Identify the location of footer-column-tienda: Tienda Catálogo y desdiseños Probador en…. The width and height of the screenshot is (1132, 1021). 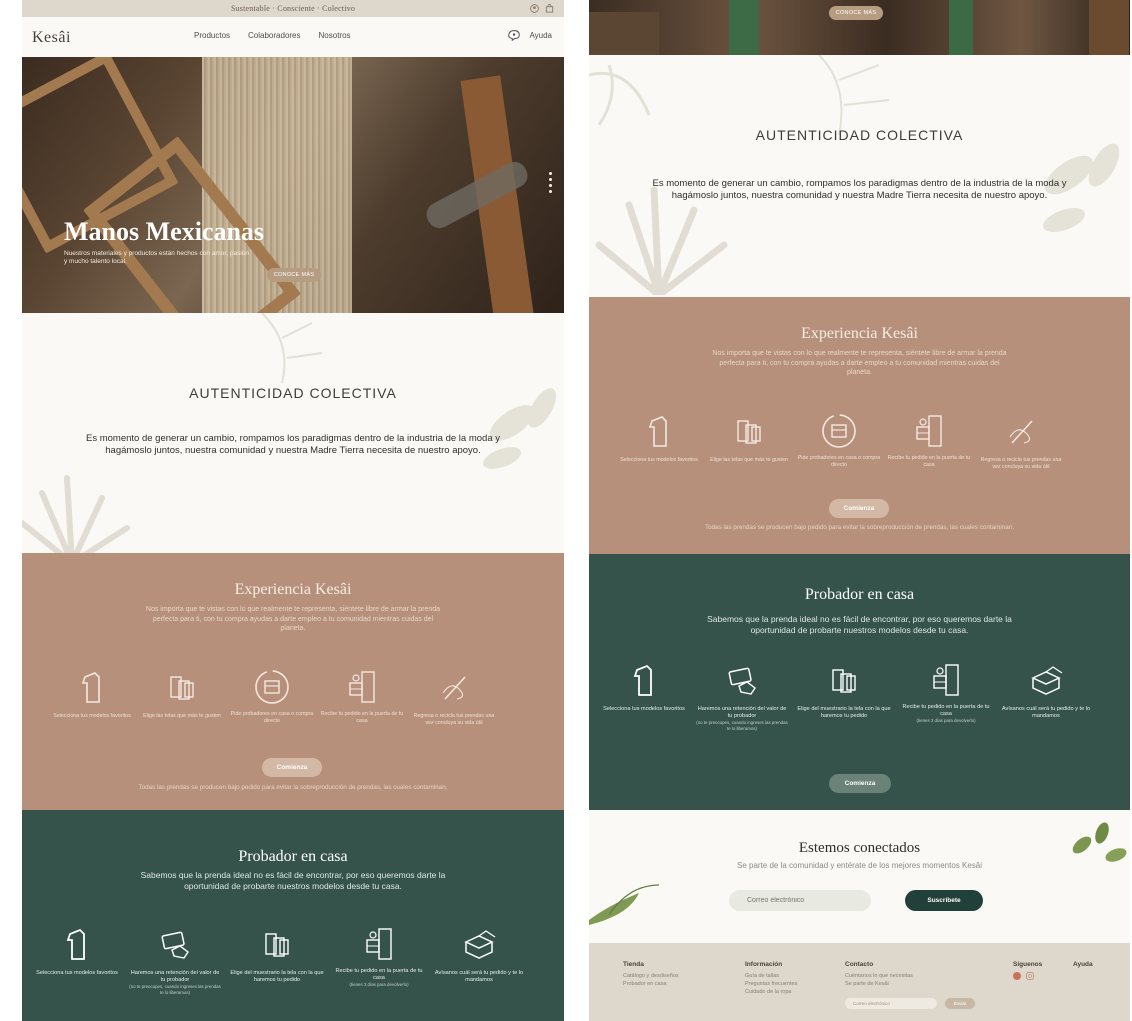
(651, 974).